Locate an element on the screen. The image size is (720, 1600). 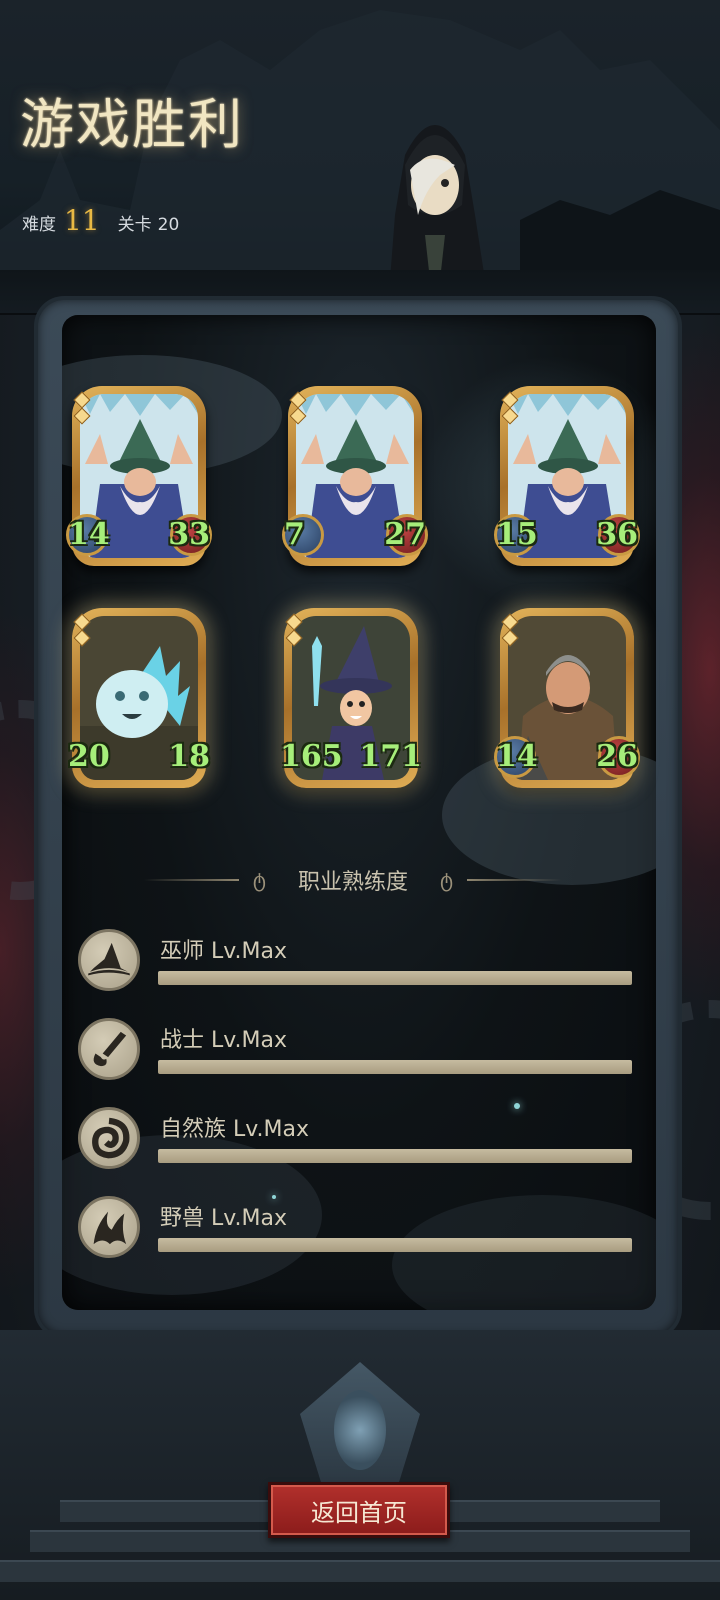
health-value: 18 is located at coordinates (189, 756).